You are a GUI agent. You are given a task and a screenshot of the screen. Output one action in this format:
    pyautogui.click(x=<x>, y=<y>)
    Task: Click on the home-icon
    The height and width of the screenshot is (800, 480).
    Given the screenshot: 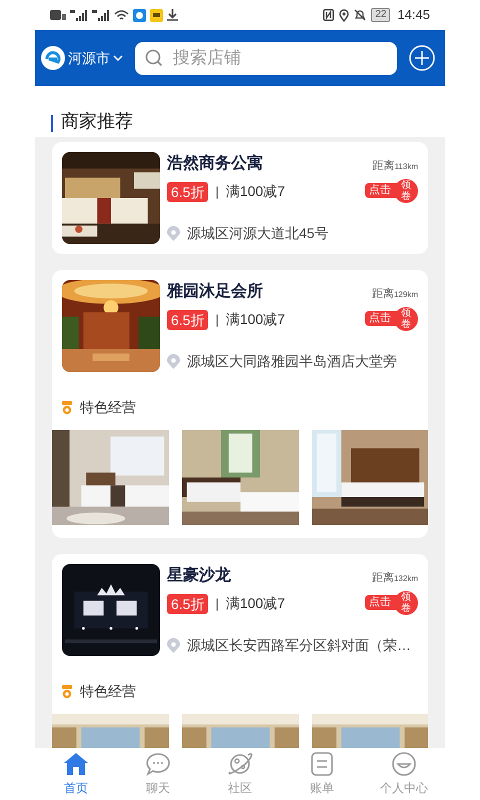 What is the action you would take?
    pyautogui.click(x=76, y=764)
    